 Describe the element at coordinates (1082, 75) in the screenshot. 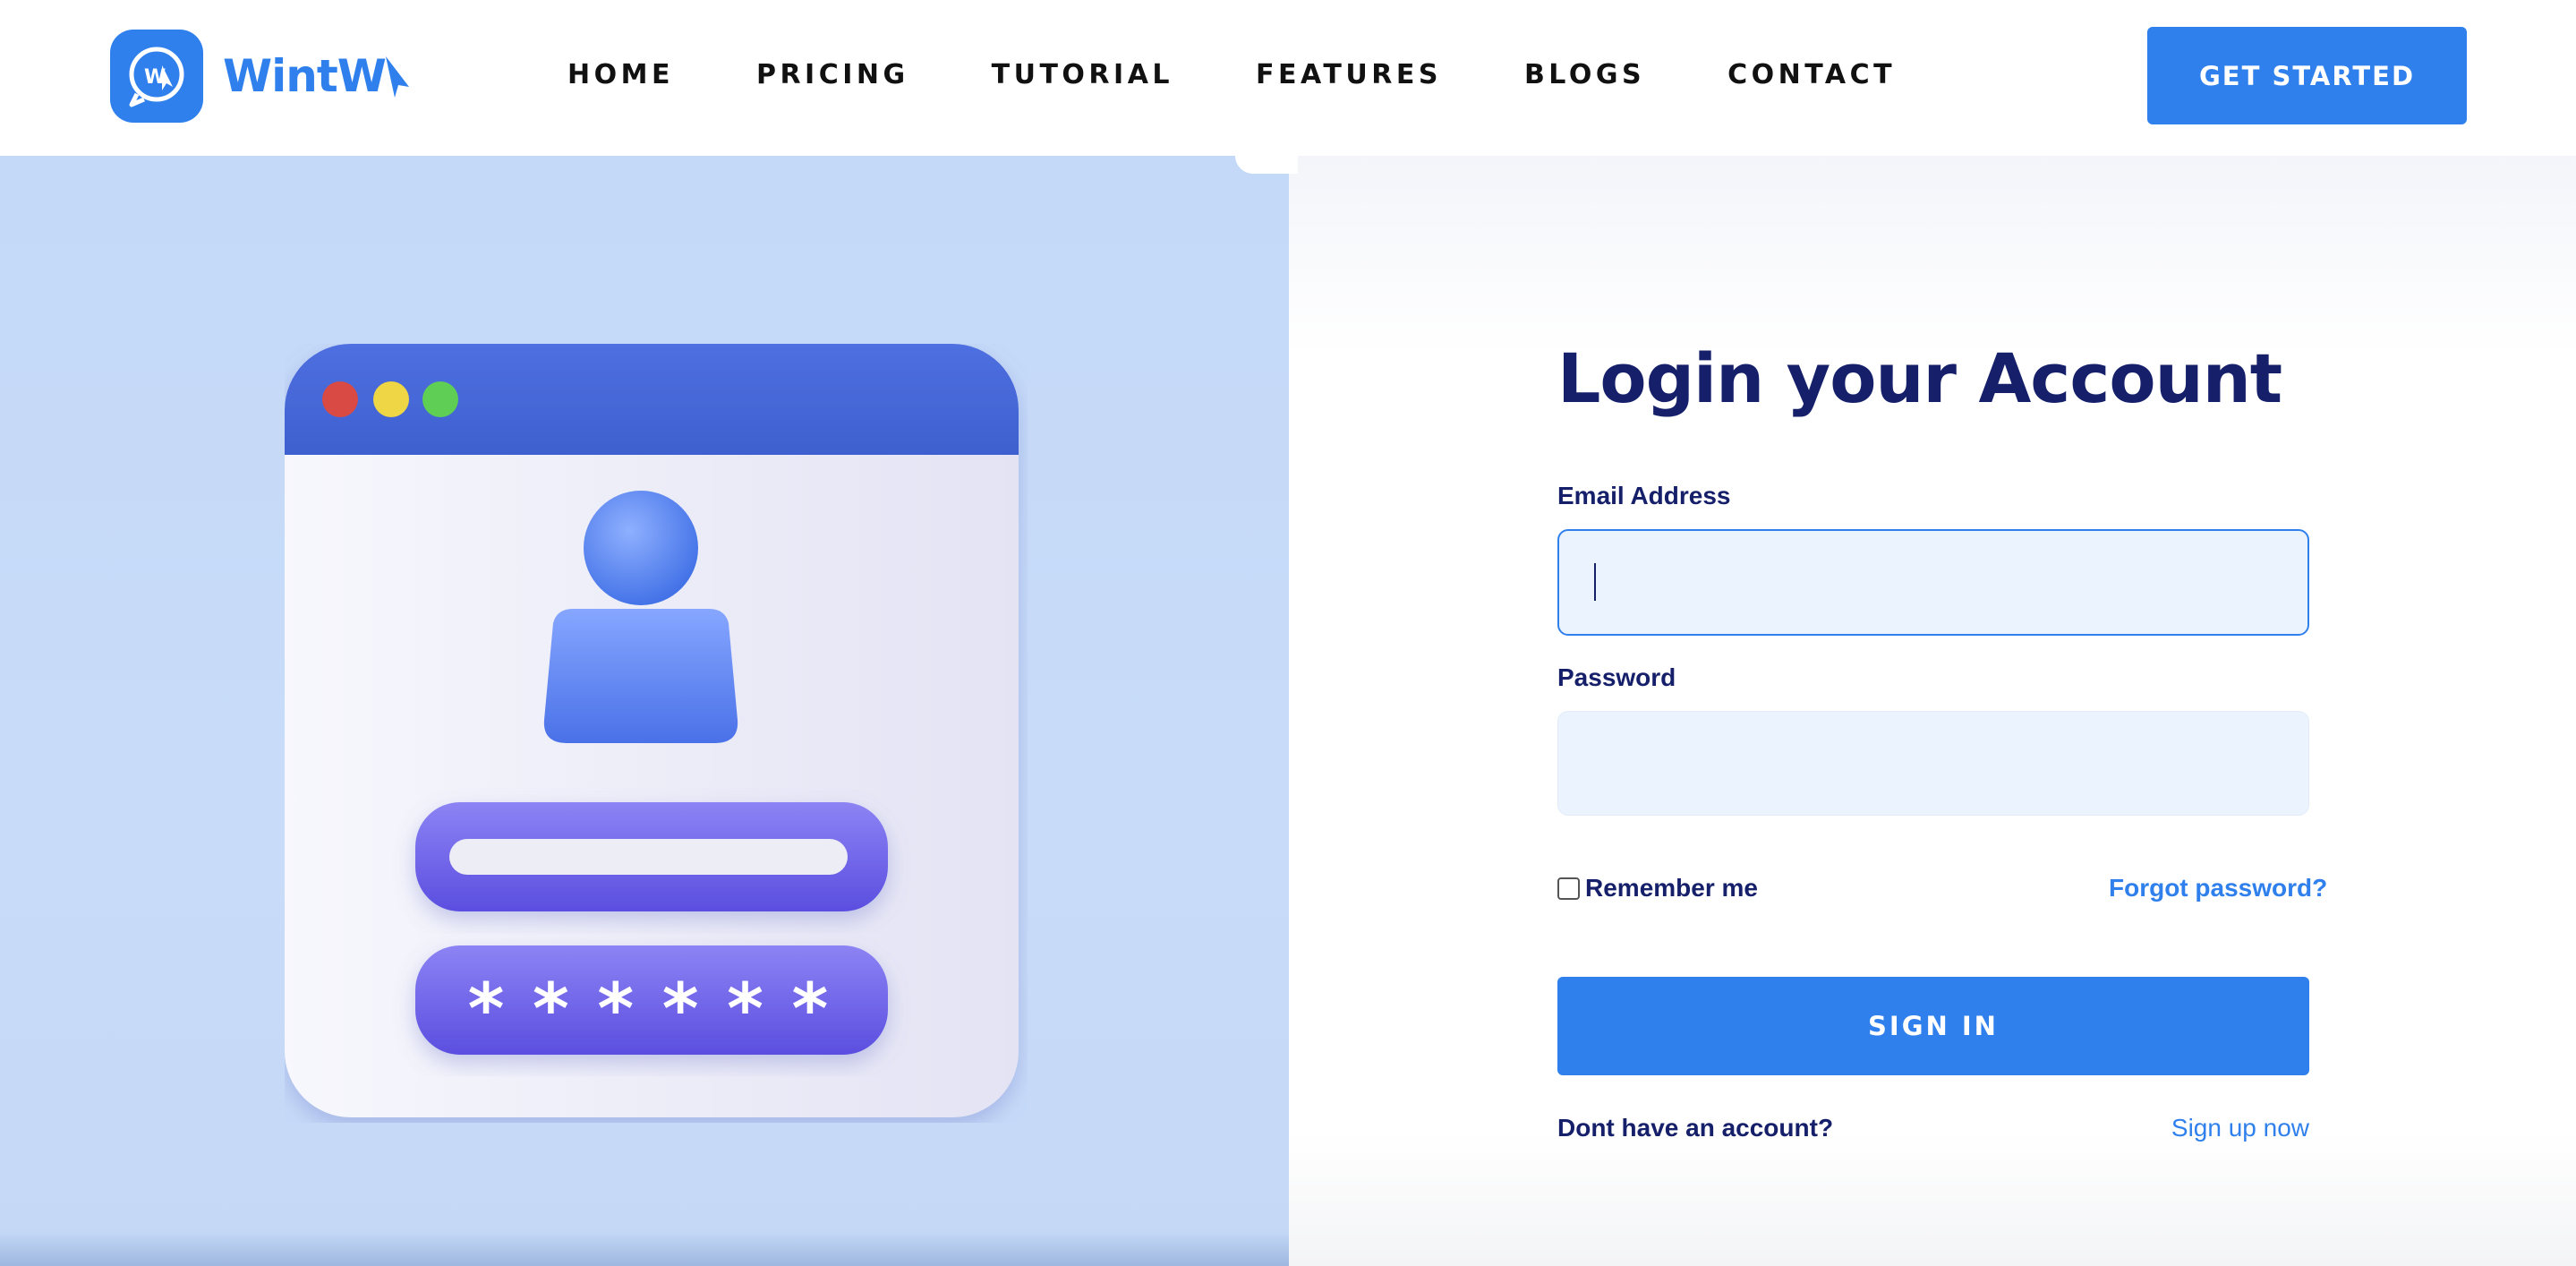

I see `nav-tutorial: TUTORIAL` at that location.